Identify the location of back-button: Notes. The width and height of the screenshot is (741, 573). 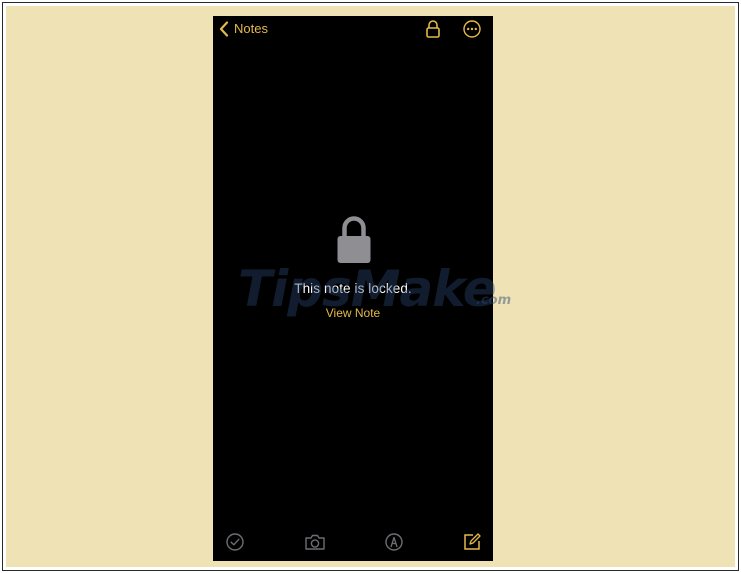
(243, 29).